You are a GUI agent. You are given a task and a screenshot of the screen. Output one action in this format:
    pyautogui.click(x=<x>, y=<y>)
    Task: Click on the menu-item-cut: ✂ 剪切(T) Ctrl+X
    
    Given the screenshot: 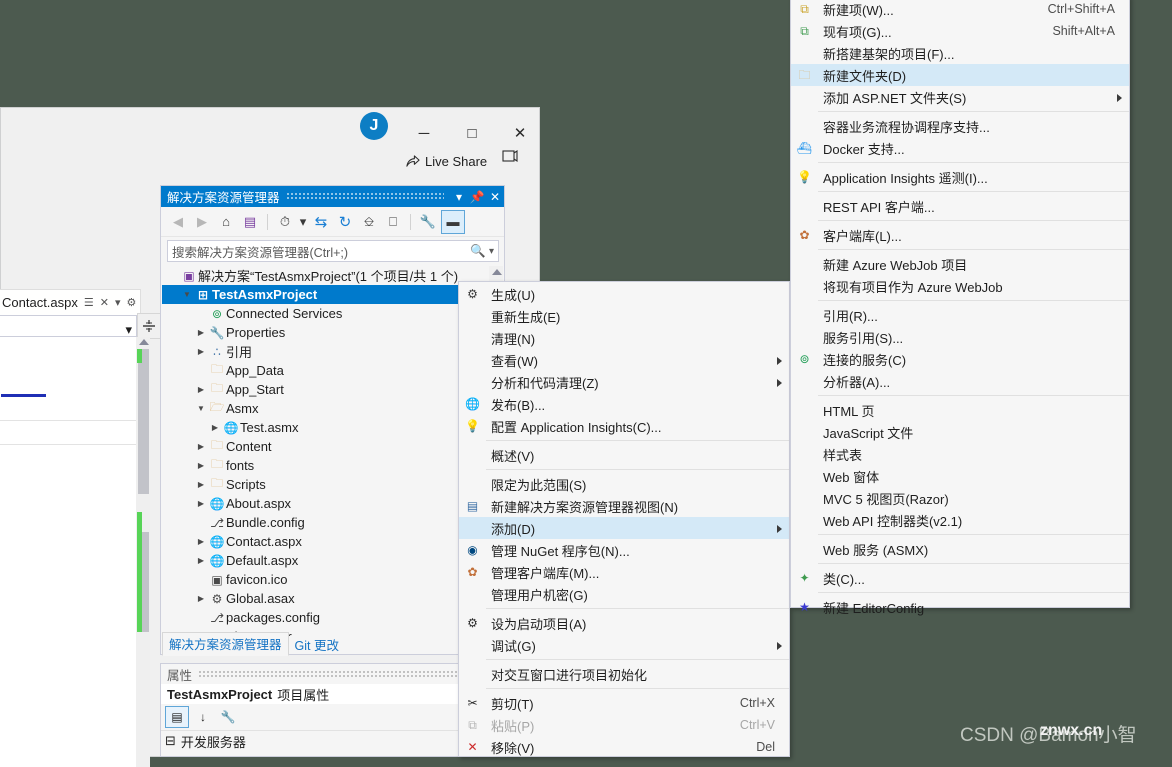 What is the action you would take?
    pyautogui.click(x=624, y=703)
    